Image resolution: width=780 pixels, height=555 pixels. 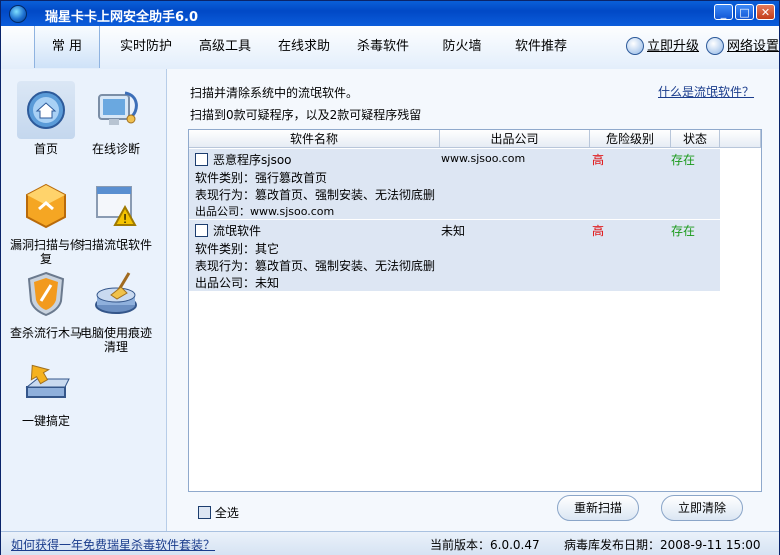 What do you see at coordinates (46, 252) in the screenshot?
I see `sidebar-item-label: 漏洞扫描与修复` at bounding box center [46, 252].